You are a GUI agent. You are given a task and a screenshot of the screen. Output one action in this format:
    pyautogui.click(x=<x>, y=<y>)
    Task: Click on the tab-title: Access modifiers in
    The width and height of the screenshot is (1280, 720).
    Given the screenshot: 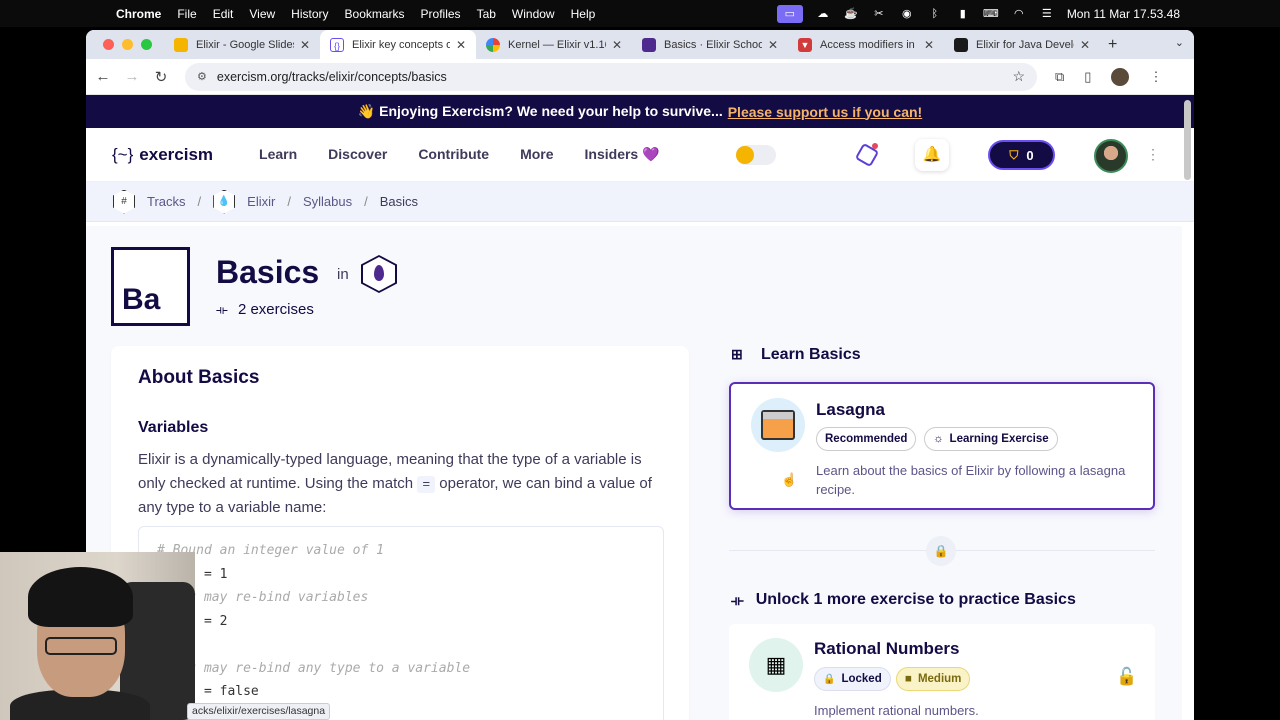 What is the action you would take?
    pyautogui.click(x=867, y=44)
    